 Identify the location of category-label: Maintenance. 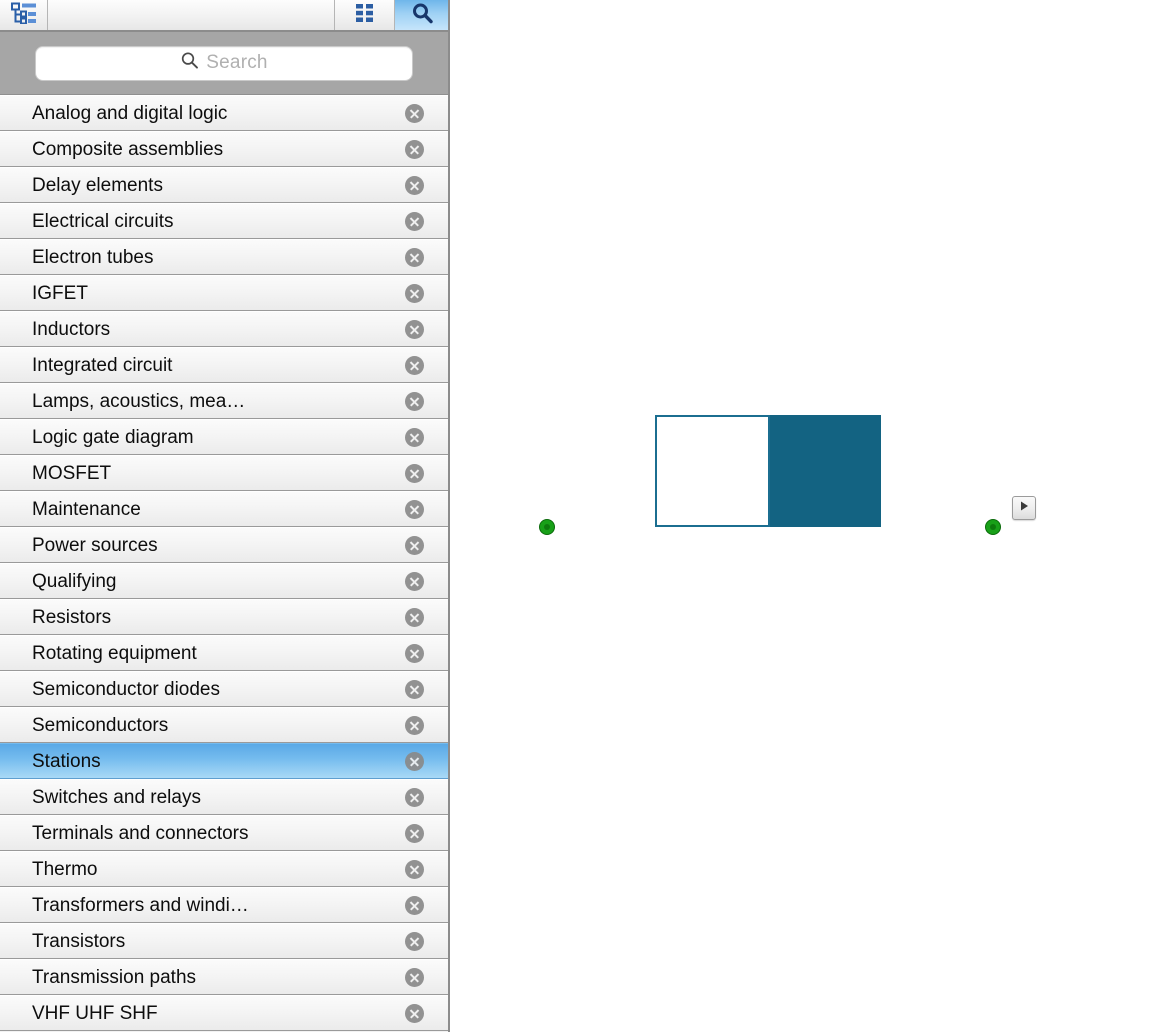
(86, 509).